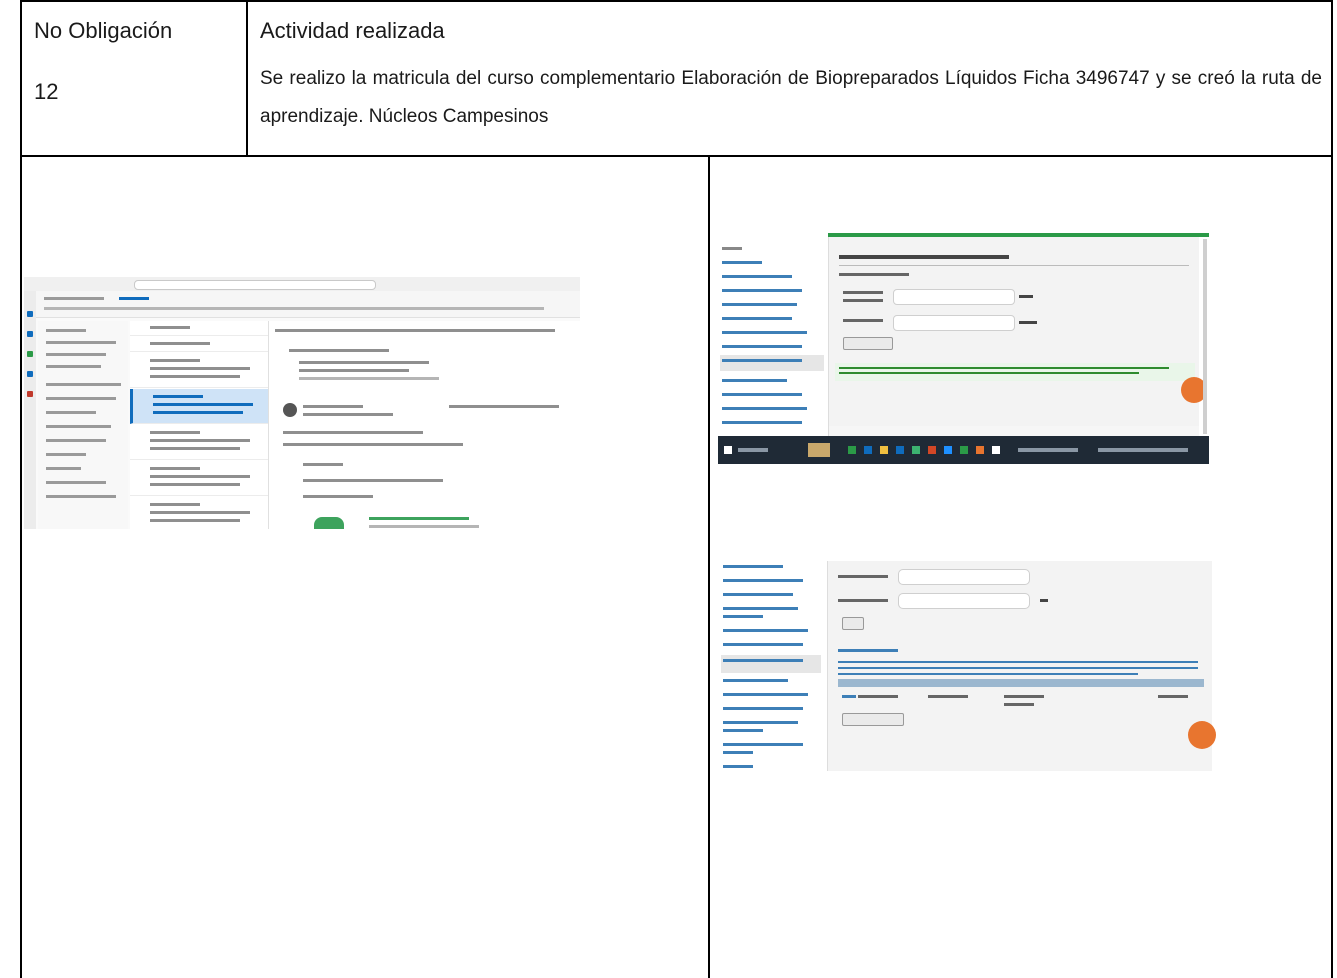 The width and height of the screenshot is (1337, 978). Describe the element at coordinates (352, 30) in the screenshot. I see `activity-label: Actividad realizada` at that location.